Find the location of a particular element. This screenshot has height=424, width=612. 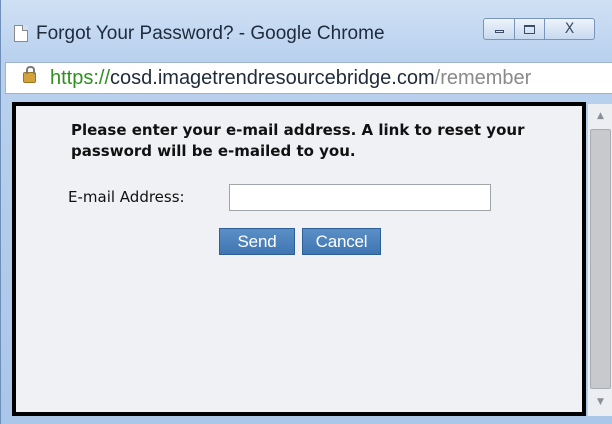

maximize-button is located at coordinates (530, 29).